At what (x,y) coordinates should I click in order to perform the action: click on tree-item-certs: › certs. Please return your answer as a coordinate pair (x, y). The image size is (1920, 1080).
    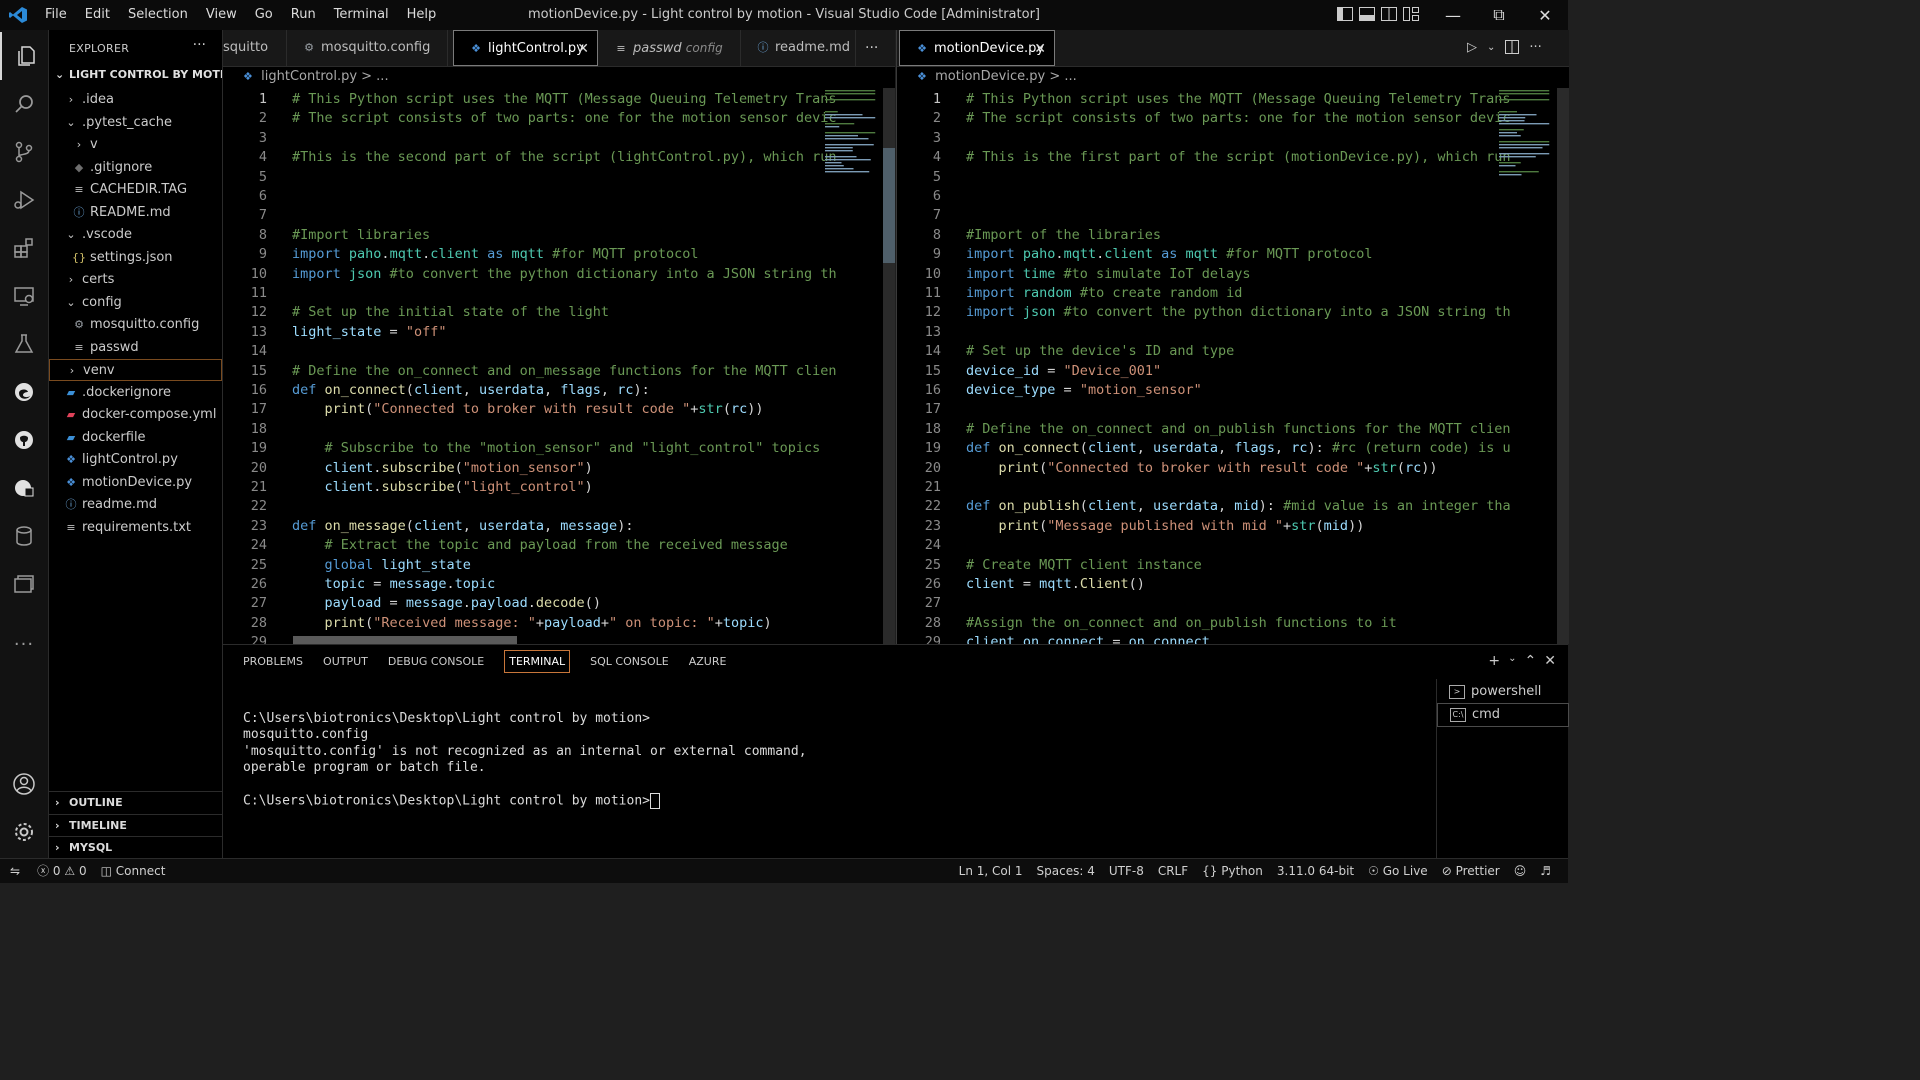
    Looking at the image, I should click on (135, 280).